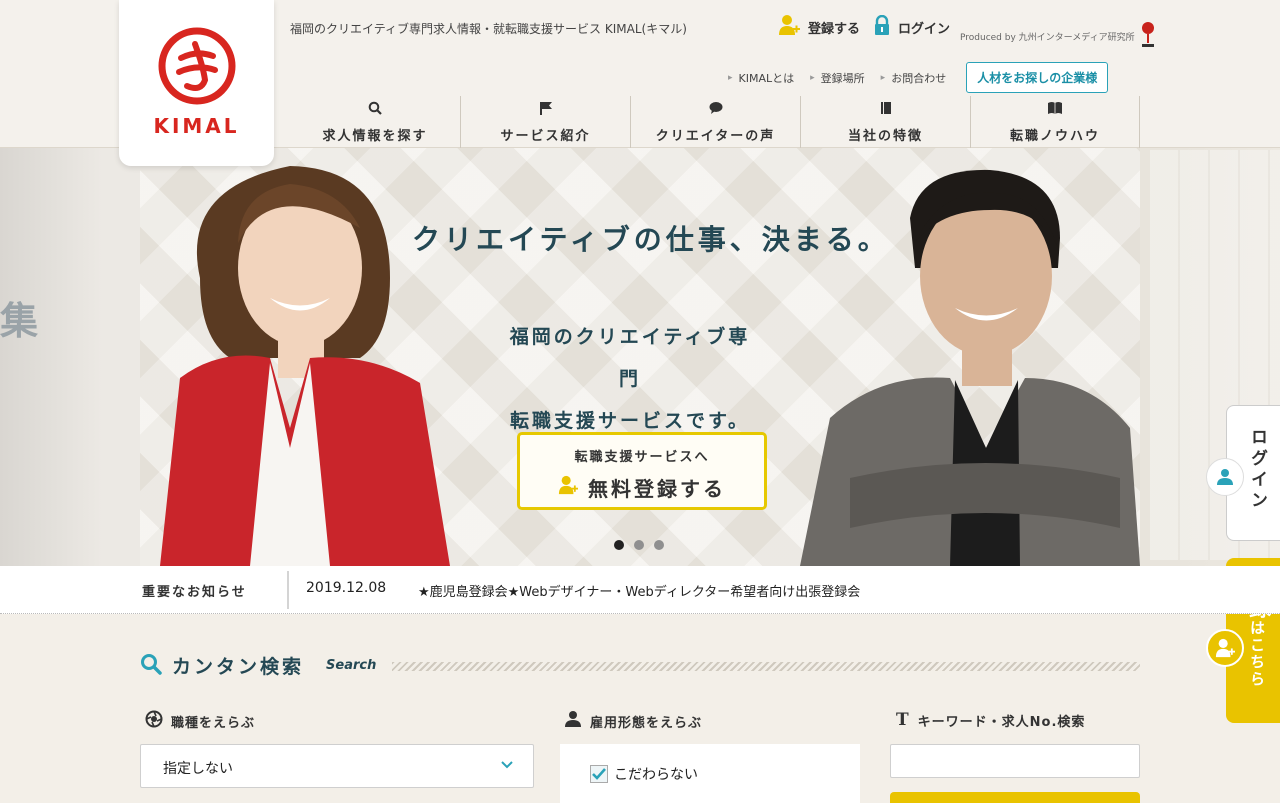 The image size is (1280, 803). I want to click on side-register-user-plus-icon, so click(1225, 648).